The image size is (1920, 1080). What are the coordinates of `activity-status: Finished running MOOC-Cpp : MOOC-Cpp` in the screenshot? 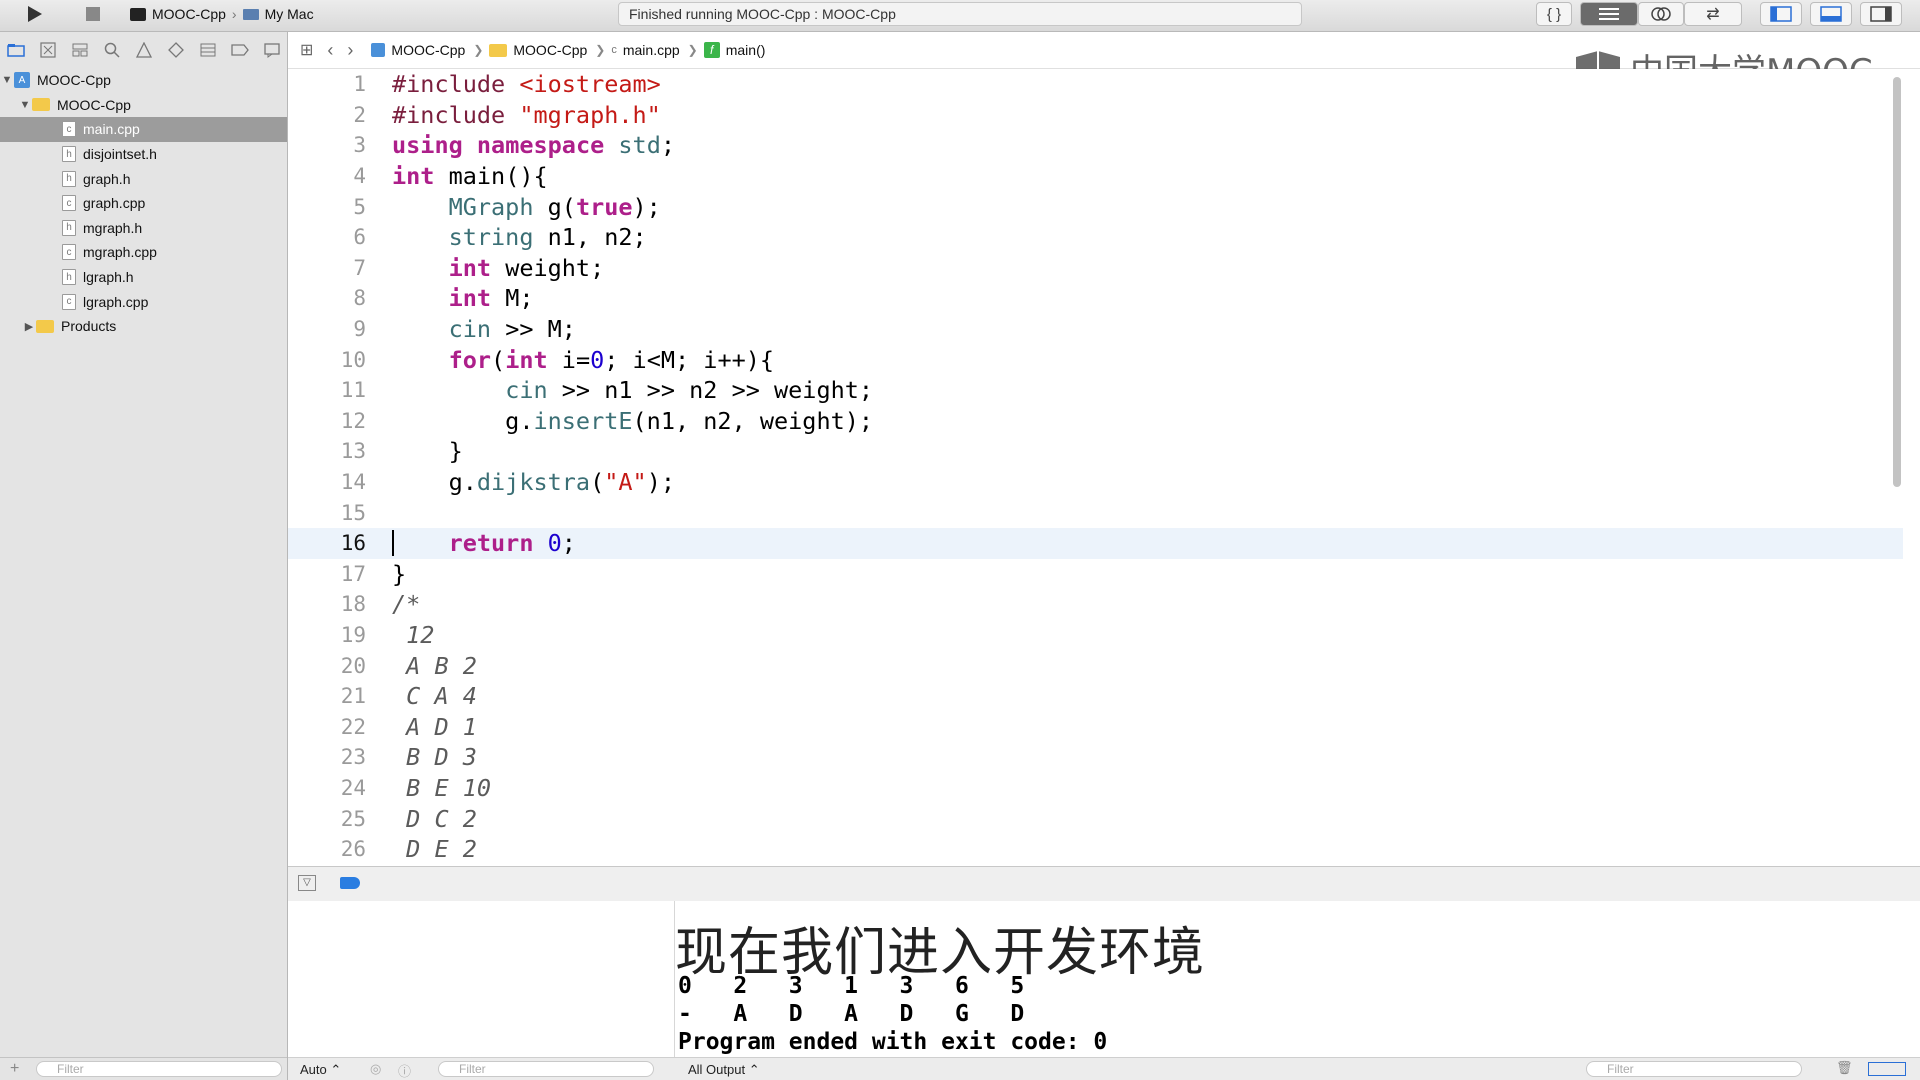 It's located at (960, 14).